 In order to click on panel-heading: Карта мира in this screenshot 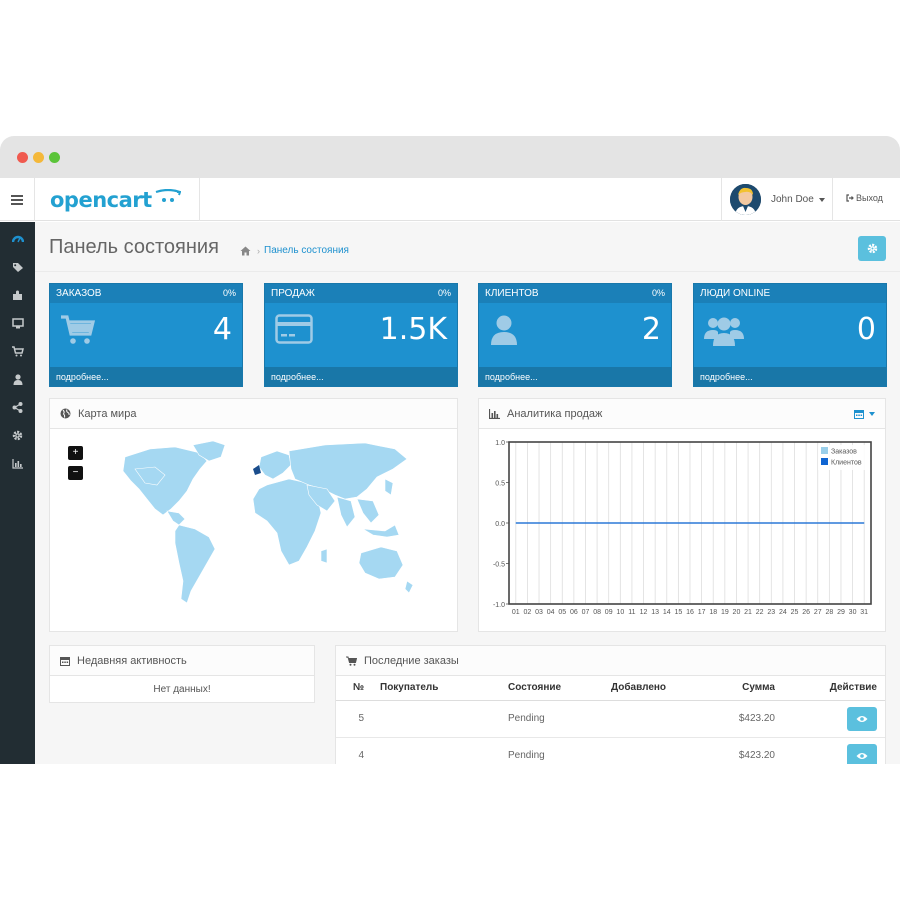, I will do `click(253, 414)`.